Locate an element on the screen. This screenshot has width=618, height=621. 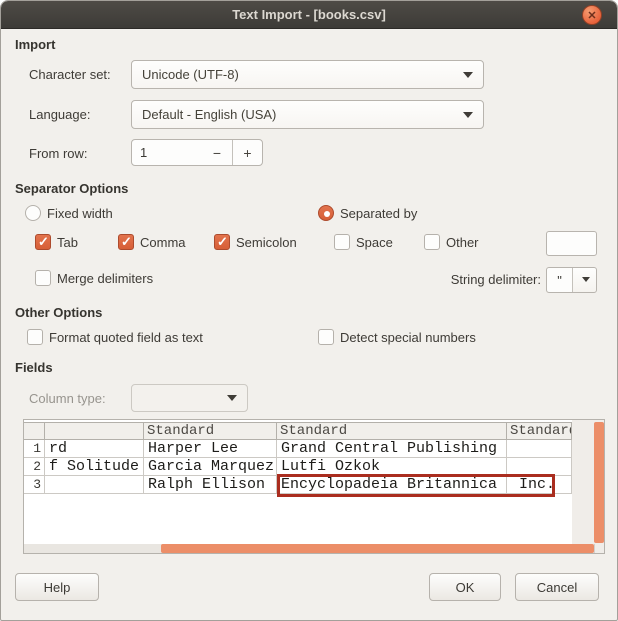
column-header is located at coordinates (94, 431).